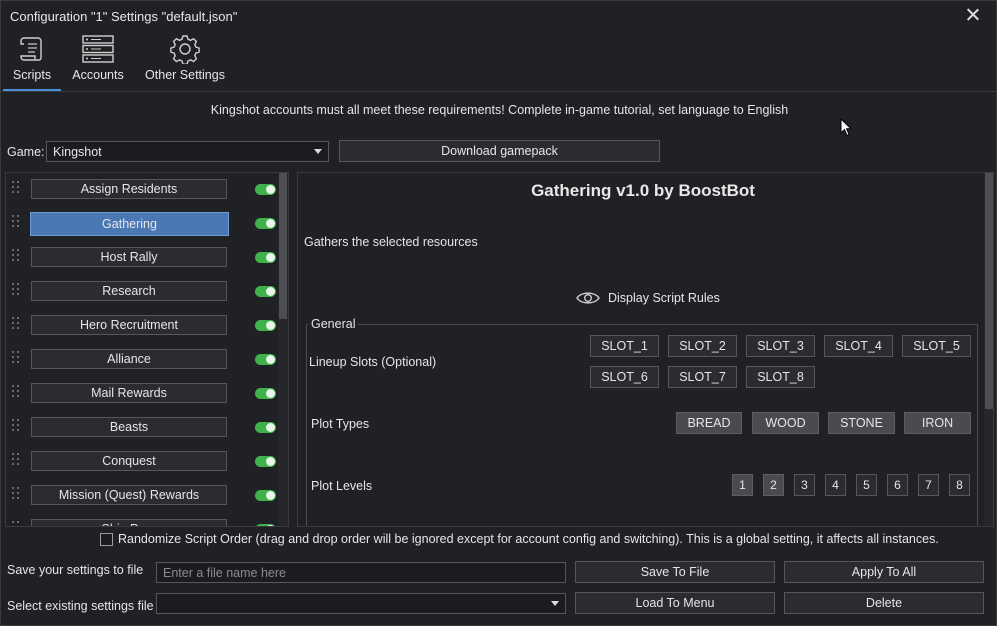 This screenshot has height=626, width=997. I want to click on plot-type-button: WOOD, so click(785, 423).